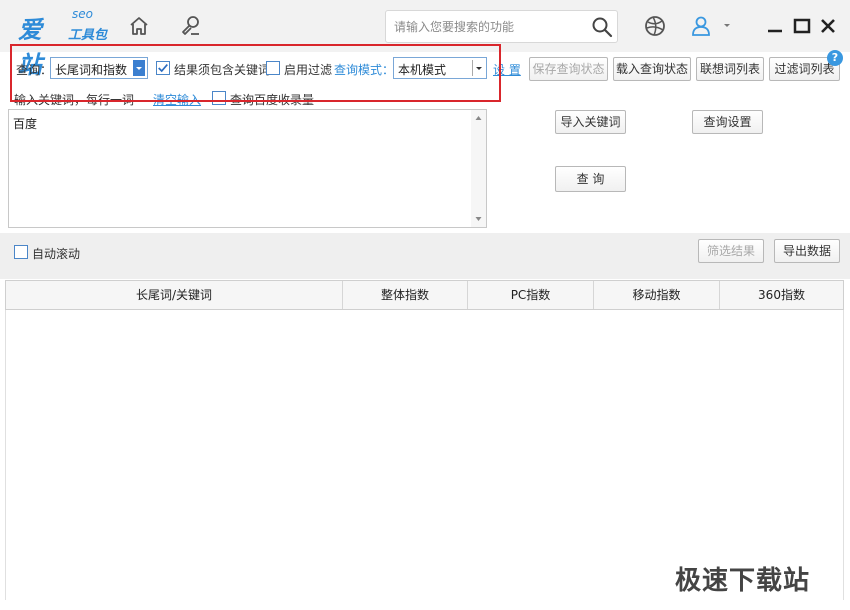  I want to click on function-search-input, so click(491, 27).